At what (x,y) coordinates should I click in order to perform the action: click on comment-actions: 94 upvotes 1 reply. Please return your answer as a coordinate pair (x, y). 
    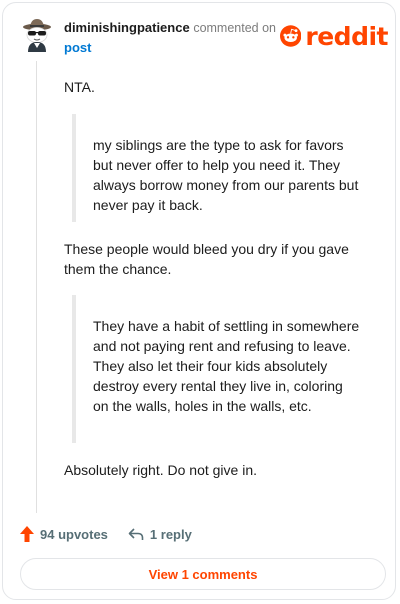
    Looking at the image, I should click on (106, 534).